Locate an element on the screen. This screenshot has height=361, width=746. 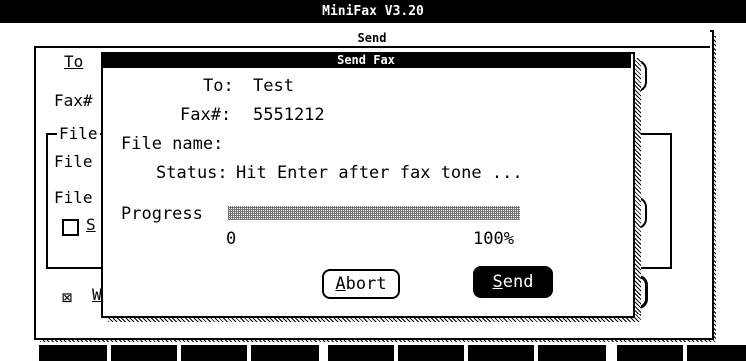
send-w-checkbox: ⊠ is located at coordinates (67, 298).